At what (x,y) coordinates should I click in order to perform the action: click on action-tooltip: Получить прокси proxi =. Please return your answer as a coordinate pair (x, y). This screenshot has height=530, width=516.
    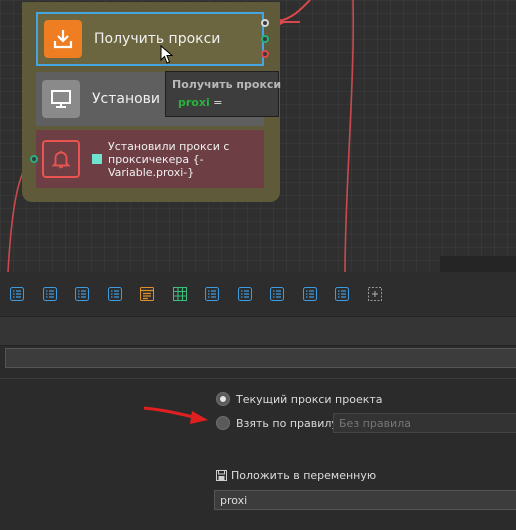
    Looking at the image, I should click on (223, 94).